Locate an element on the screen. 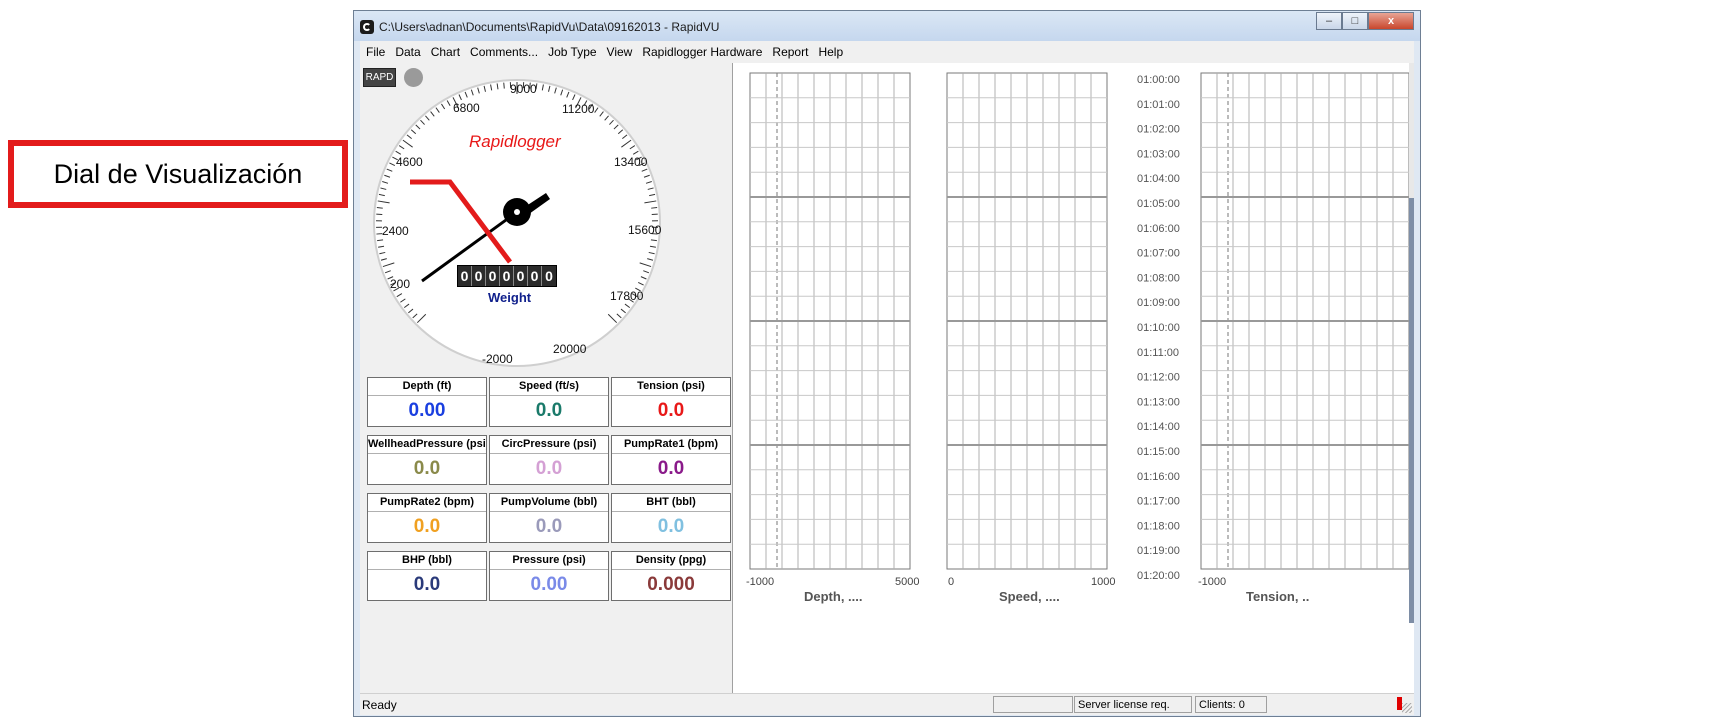 Image resolution: width=1734 pixels, height=724 pixels. readout-label: WellheadPressure (psi) is located at coordinates (427, 445).